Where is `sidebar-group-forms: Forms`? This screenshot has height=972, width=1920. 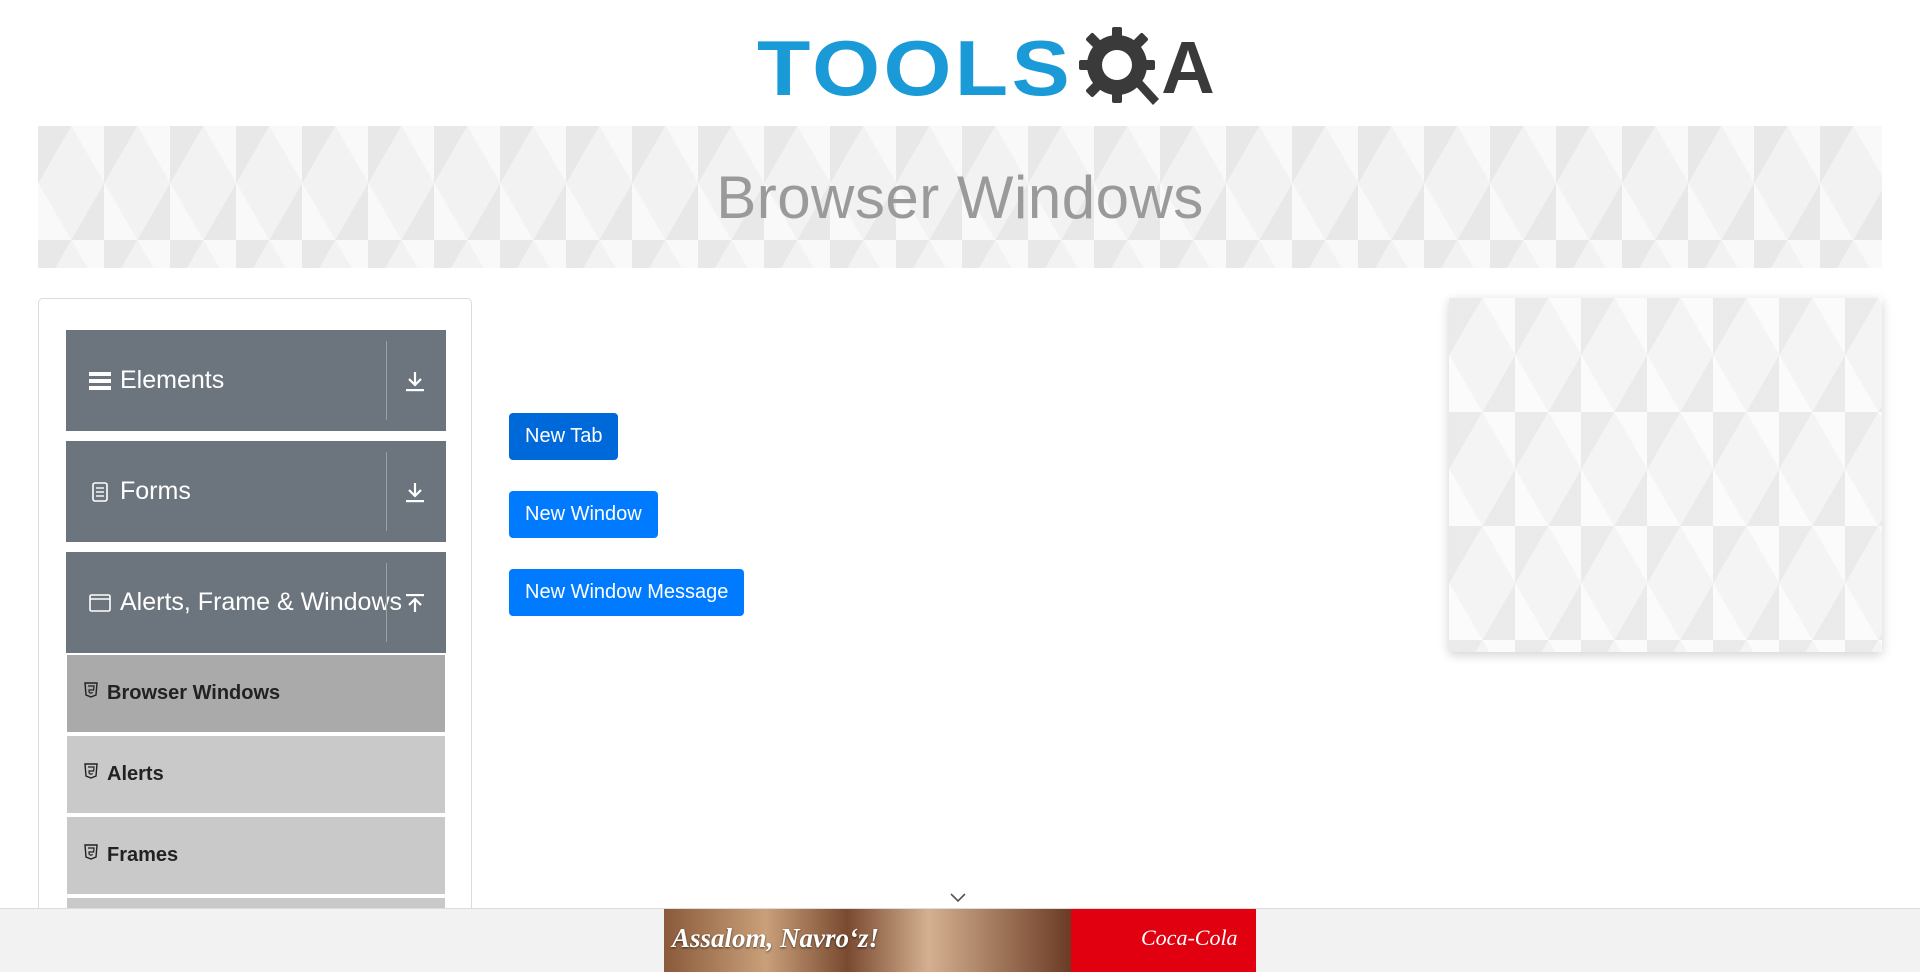 sidebar-group-forms: Forms is located at coordinates (256, 491).